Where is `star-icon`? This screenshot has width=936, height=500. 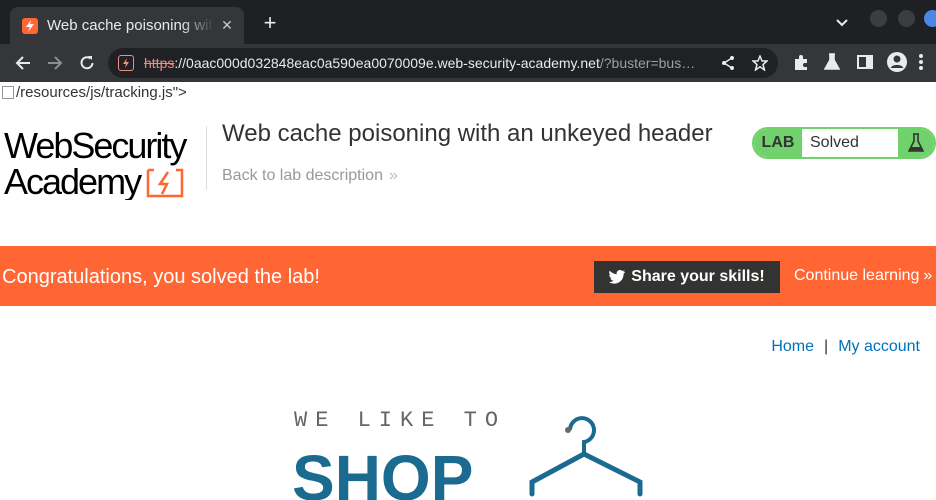 star-icon is located at coordinates (760, 64).